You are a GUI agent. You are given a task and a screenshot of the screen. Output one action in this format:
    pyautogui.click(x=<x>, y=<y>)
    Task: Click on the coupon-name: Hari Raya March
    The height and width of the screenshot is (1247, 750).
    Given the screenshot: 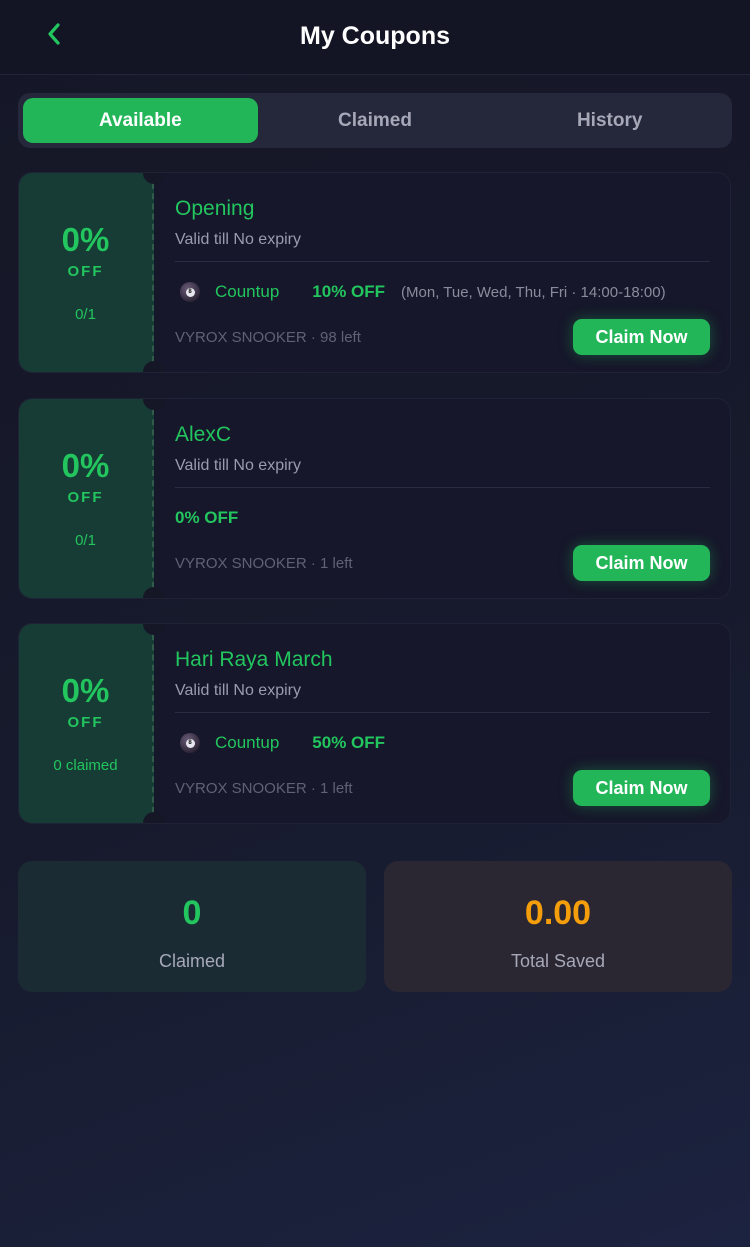 What is the action you would take?
    pyautogui.click(x=254, y=659)
    